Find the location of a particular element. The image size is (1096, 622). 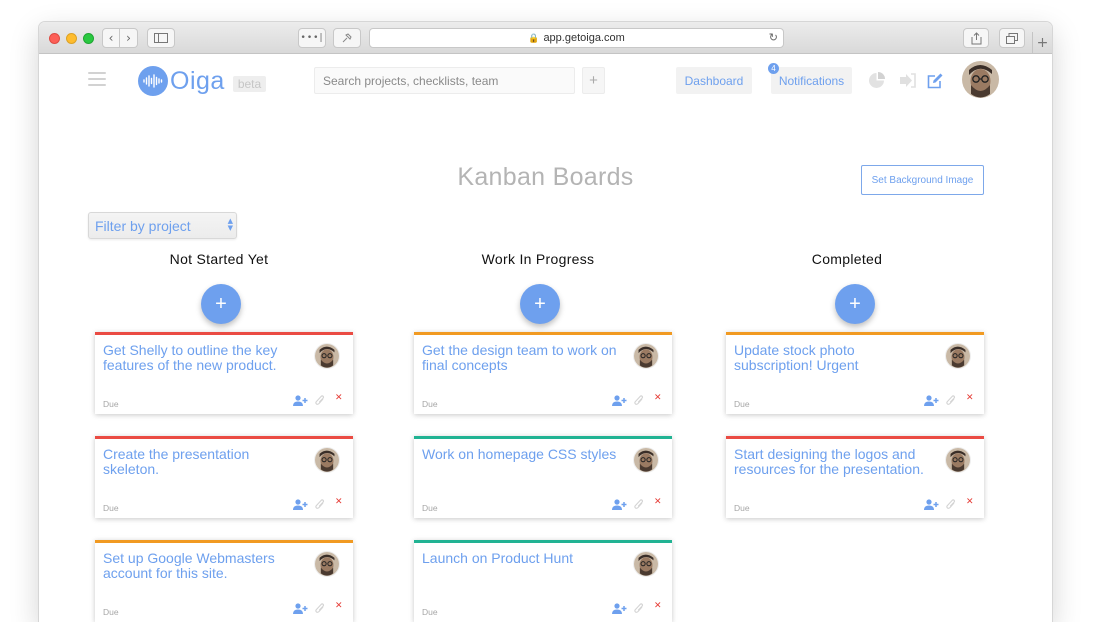

extensions-button: •••| is located at coordinates (312, 38).